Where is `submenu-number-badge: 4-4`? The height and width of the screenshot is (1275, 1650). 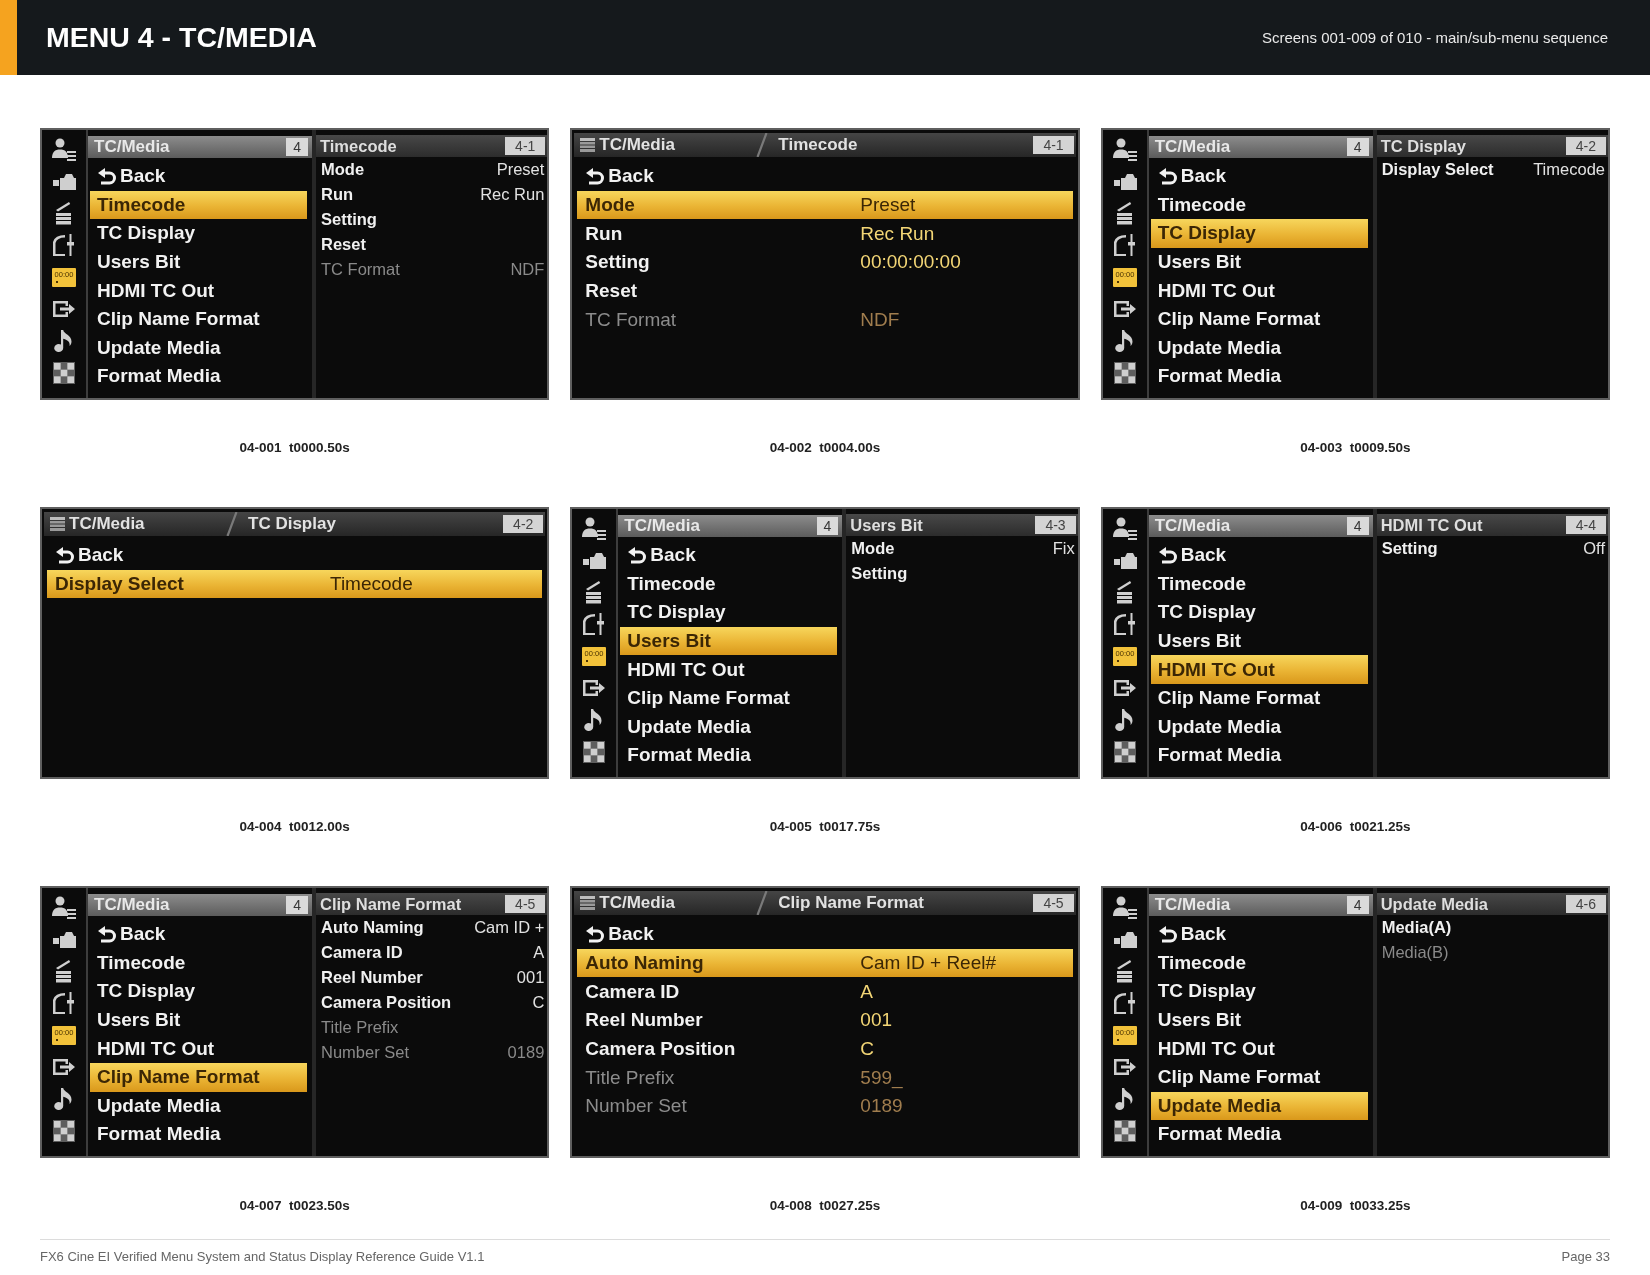 submenu-number-badge: 4-4 is located at coordinates (1585, 525).